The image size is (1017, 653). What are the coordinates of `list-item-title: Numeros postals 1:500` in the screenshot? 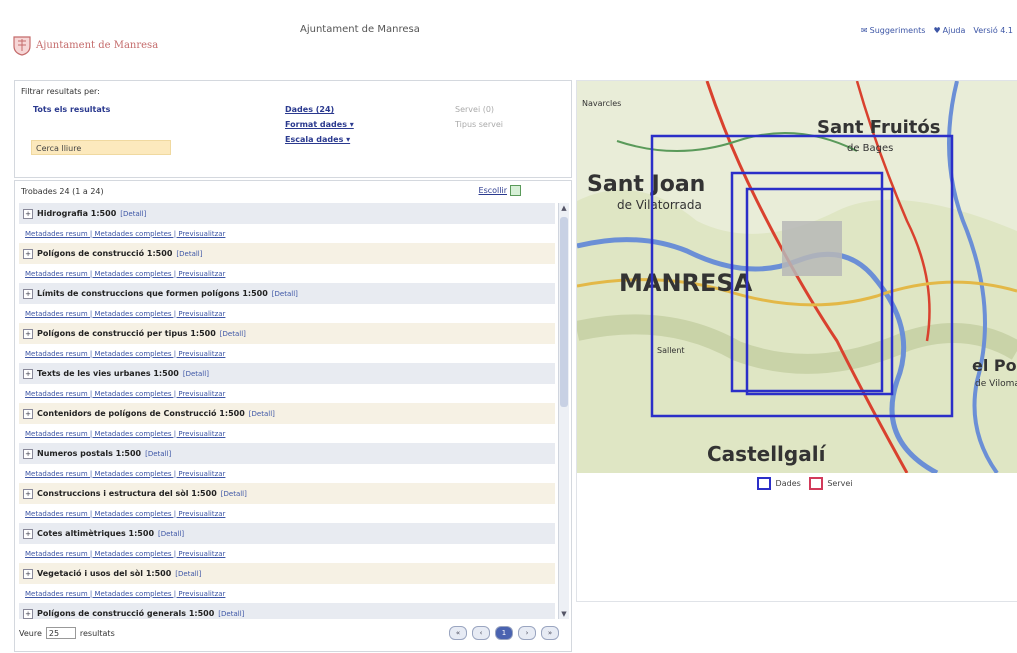 It's located at (89, 453).